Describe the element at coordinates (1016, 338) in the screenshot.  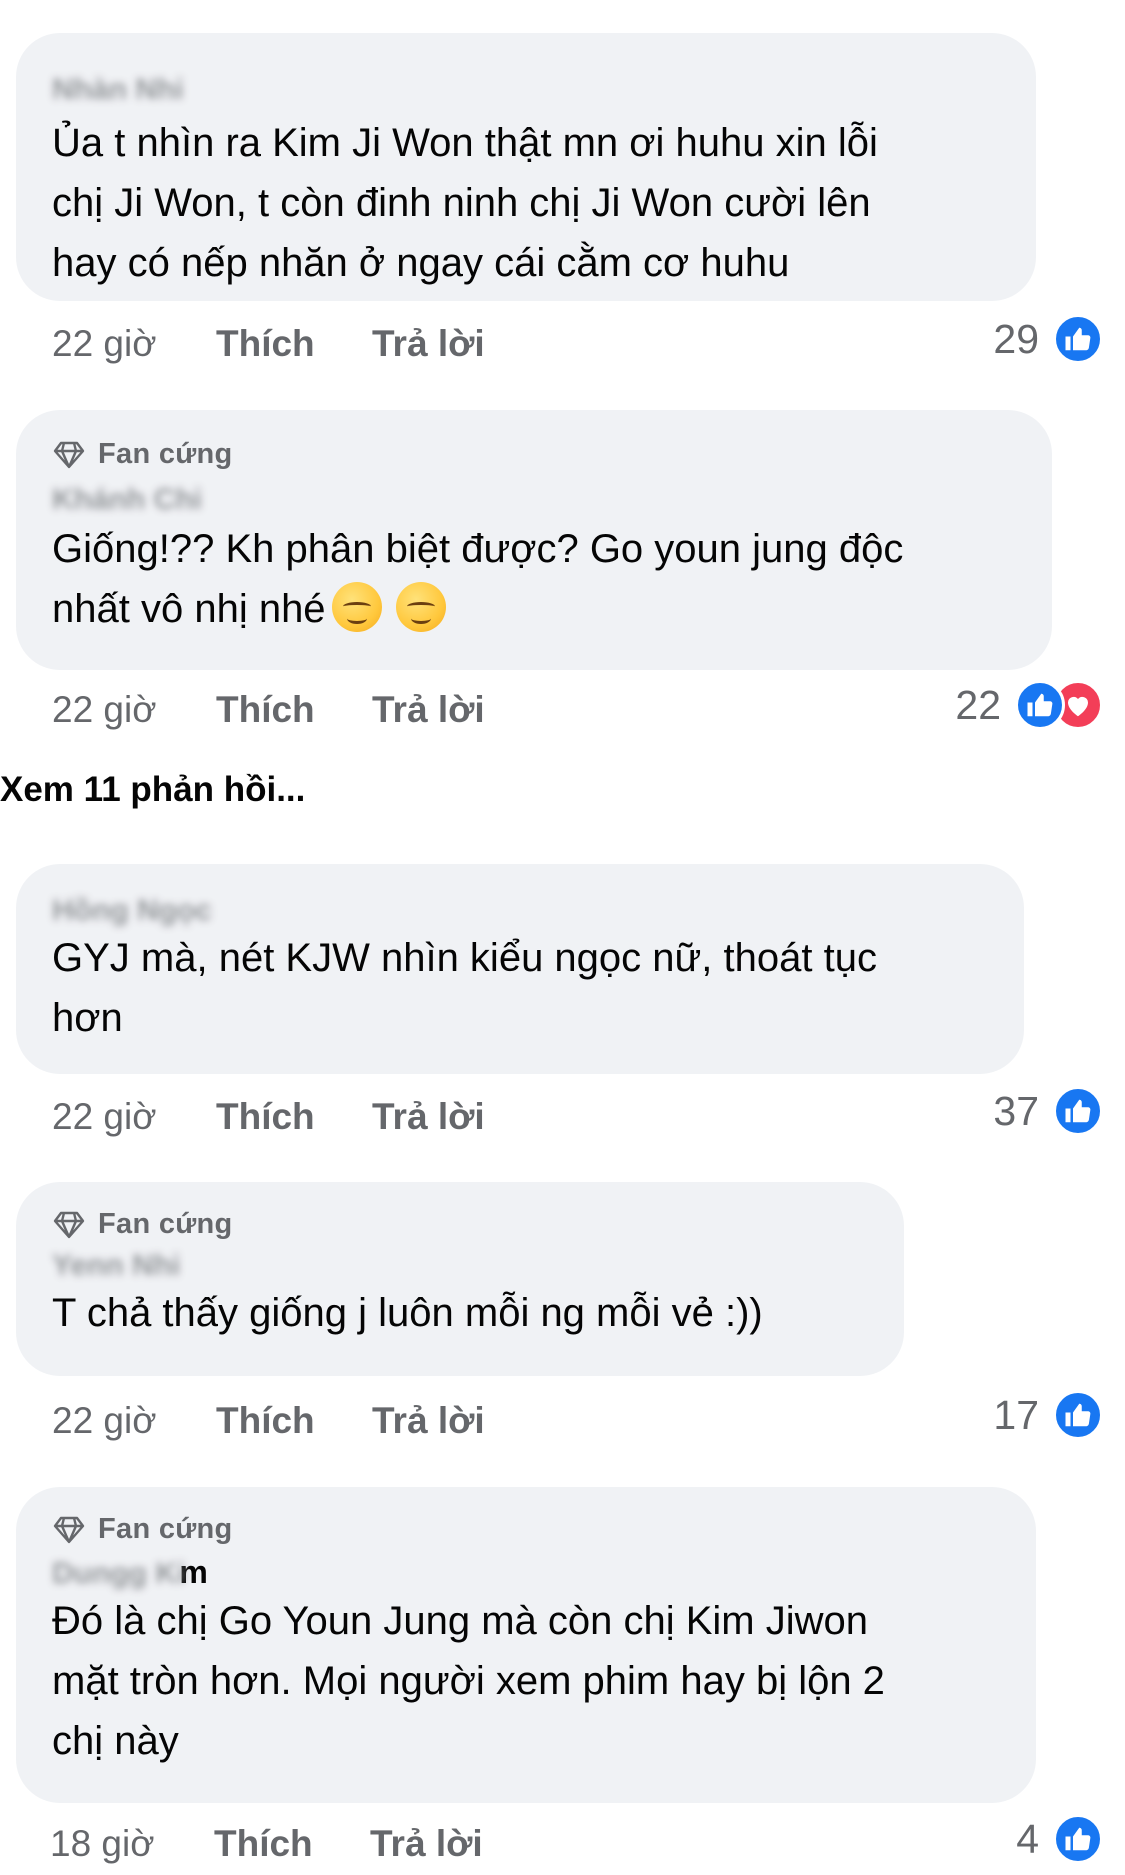
I see `reaction-count: 29` at that location.